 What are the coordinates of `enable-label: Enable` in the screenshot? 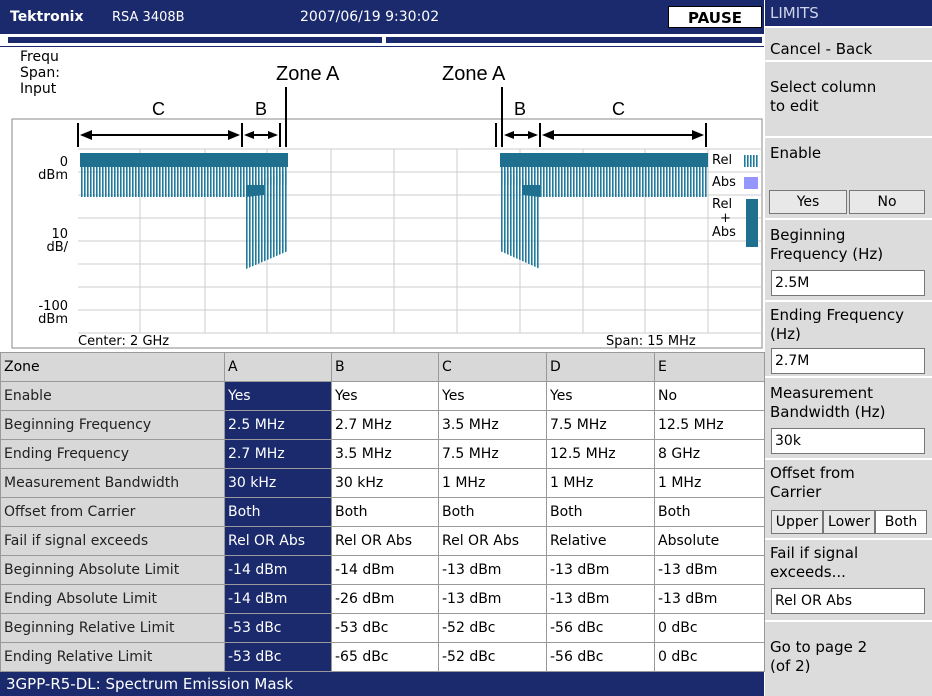 It's located at (796, 153).